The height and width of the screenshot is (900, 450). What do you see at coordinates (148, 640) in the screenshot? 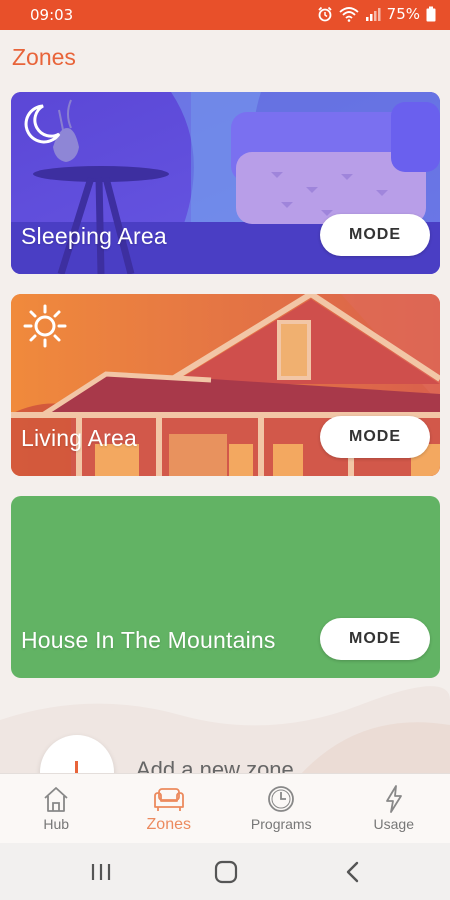
I see `zone-name: House In The Mountains` at bounding box center [148, 640].